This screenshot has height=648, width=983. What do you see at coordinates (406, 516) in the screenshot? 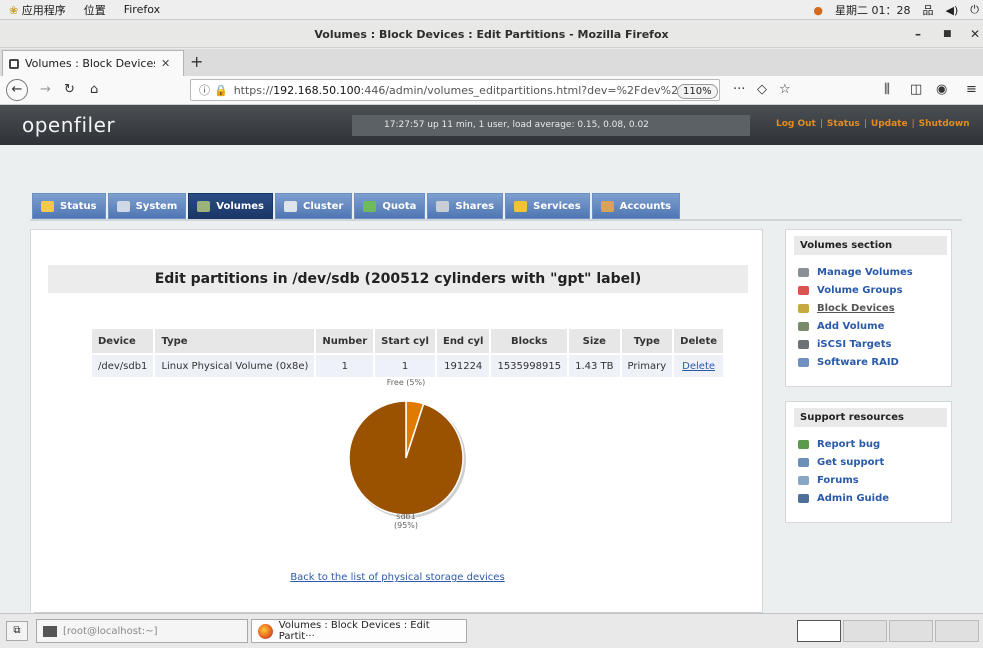
I see `pie-label-sdb1-name: sdb1` at bounding box center [406, 516].